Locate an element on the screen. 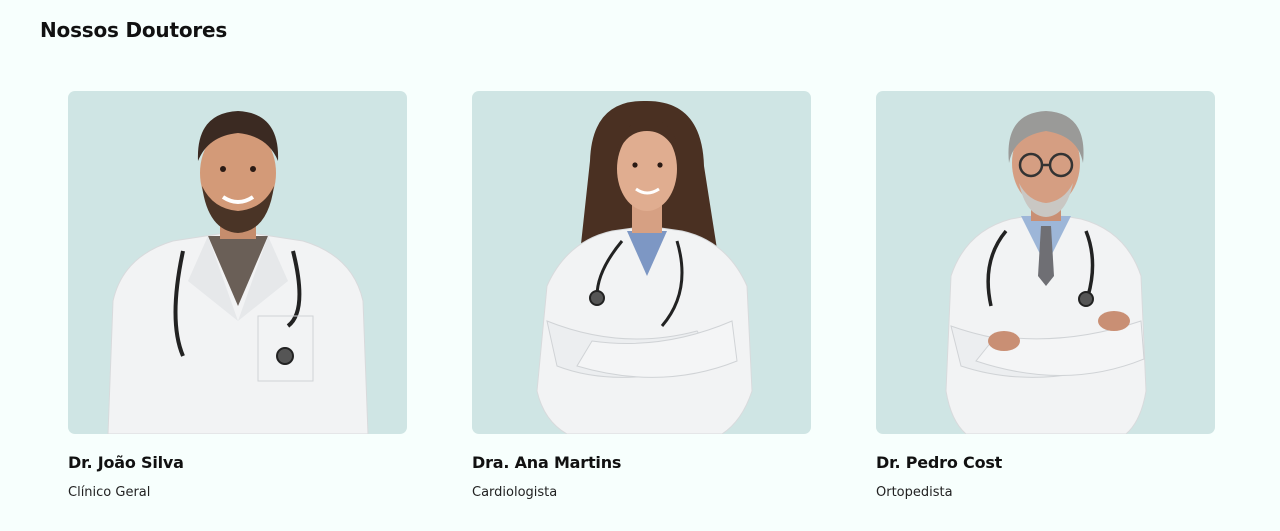  doctor-specialty: Cardiologista is located at coordinates (515, 492).